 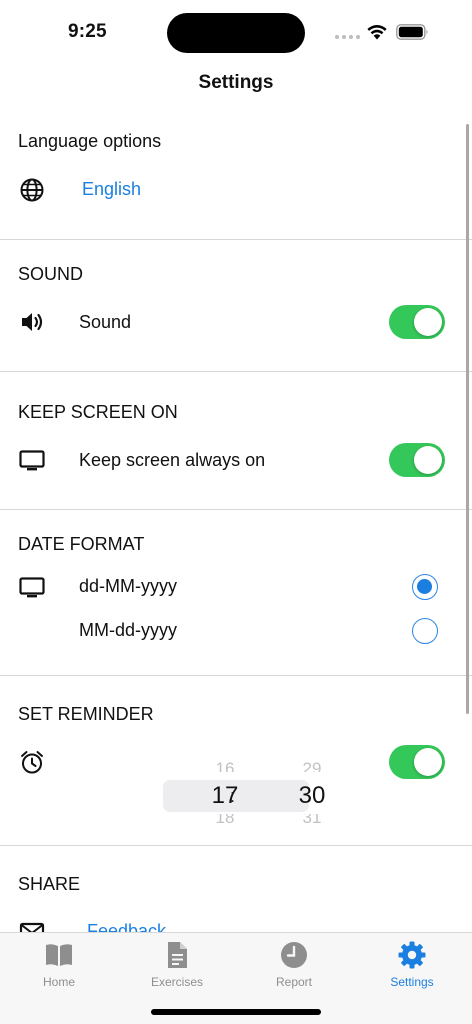 What do you see at coordinates (128, 630) in the screenshot?
I see `date-option-label: MM-dd-yyyy` at bounding box center [128, 630].